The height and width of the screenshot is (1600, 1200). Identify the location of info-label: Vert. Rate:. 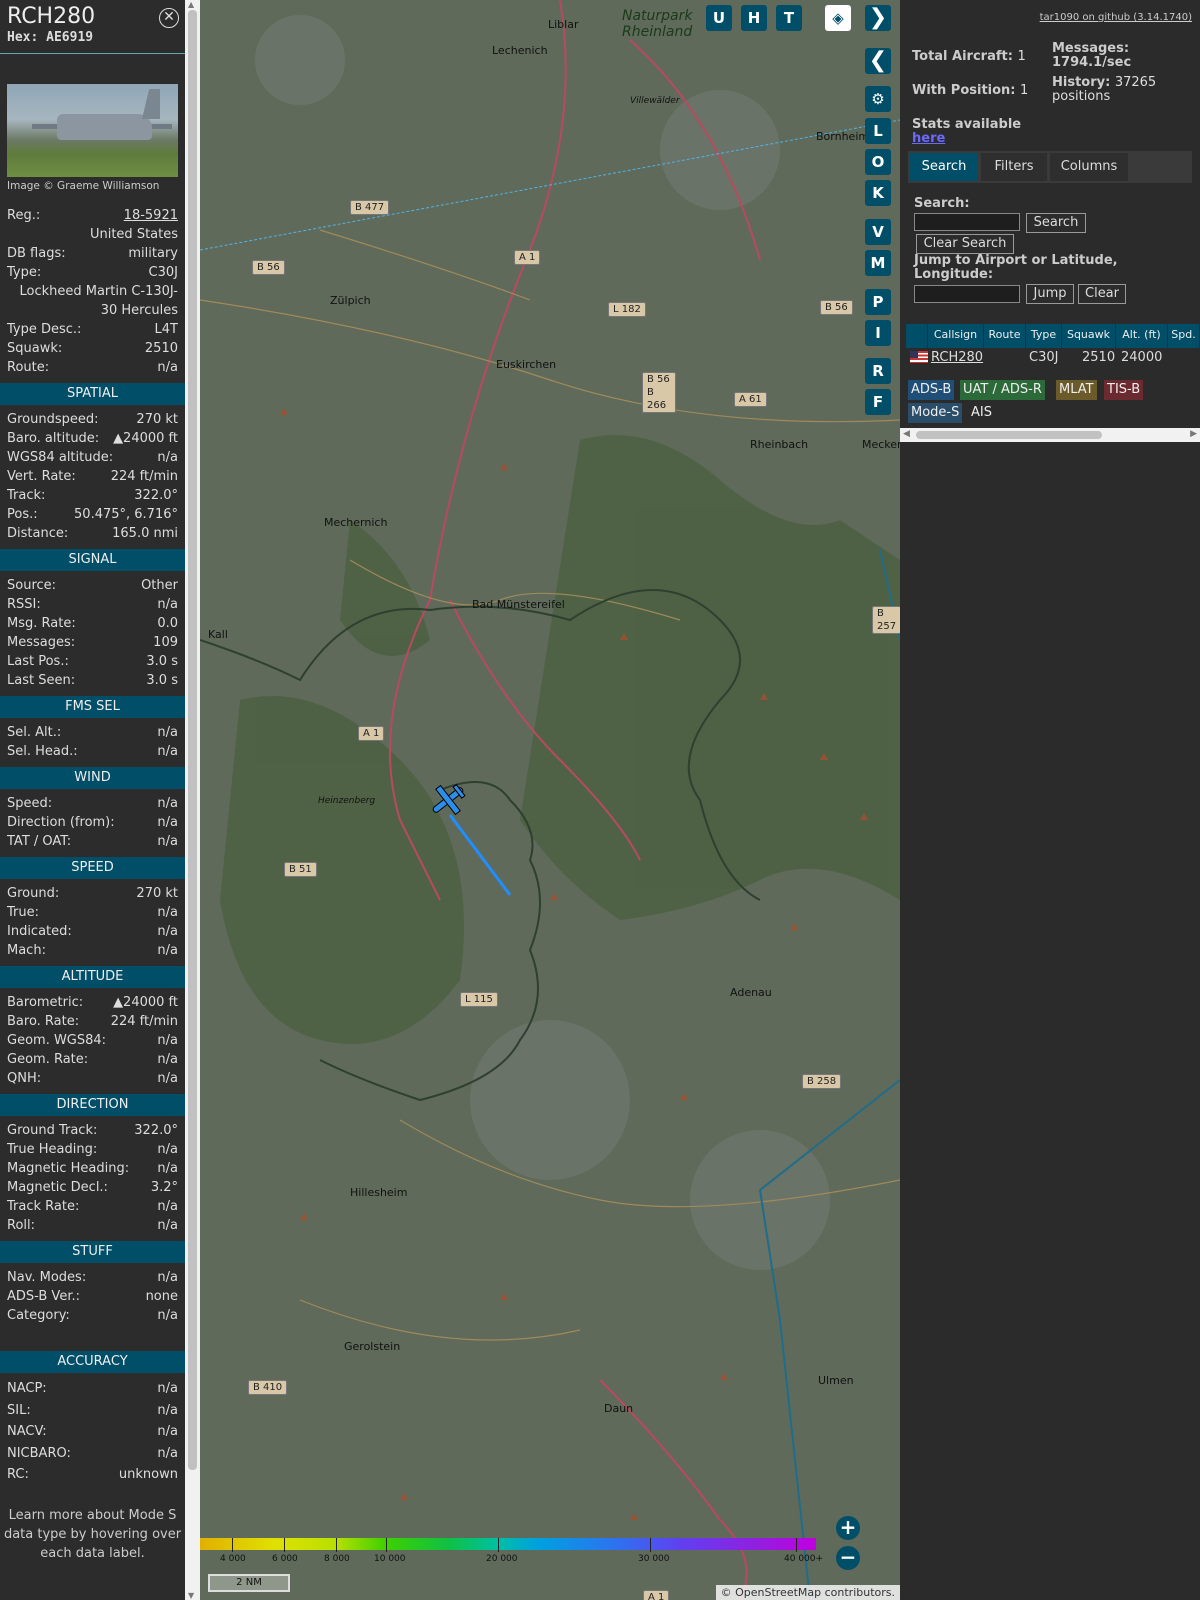
(41, 476).